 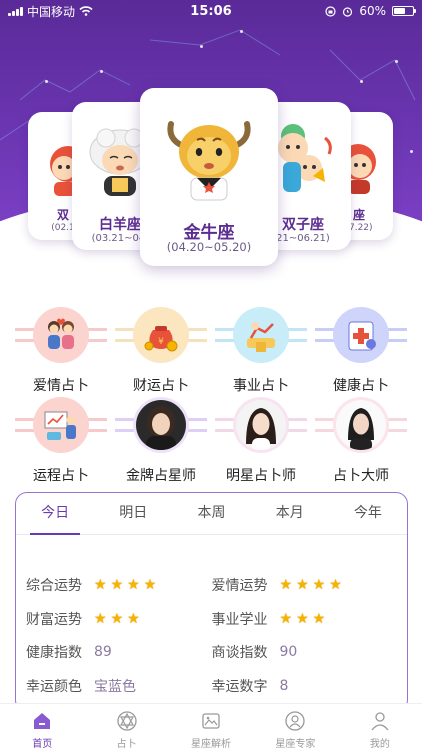 What do you see at coordinates (126, 721) in the screenshot?
I see `hexagram-icon` at bounding box center [126, 721].